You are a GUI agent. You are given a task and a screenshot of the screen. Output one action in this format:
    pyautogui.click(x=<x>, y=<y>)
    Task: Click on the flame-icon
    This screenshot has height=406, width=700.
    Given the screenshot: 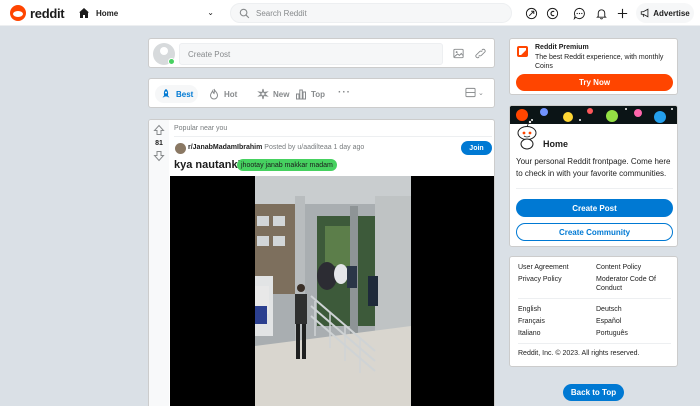 What is the action you would take?
    pyautogui.click(x=214, y=94)
    